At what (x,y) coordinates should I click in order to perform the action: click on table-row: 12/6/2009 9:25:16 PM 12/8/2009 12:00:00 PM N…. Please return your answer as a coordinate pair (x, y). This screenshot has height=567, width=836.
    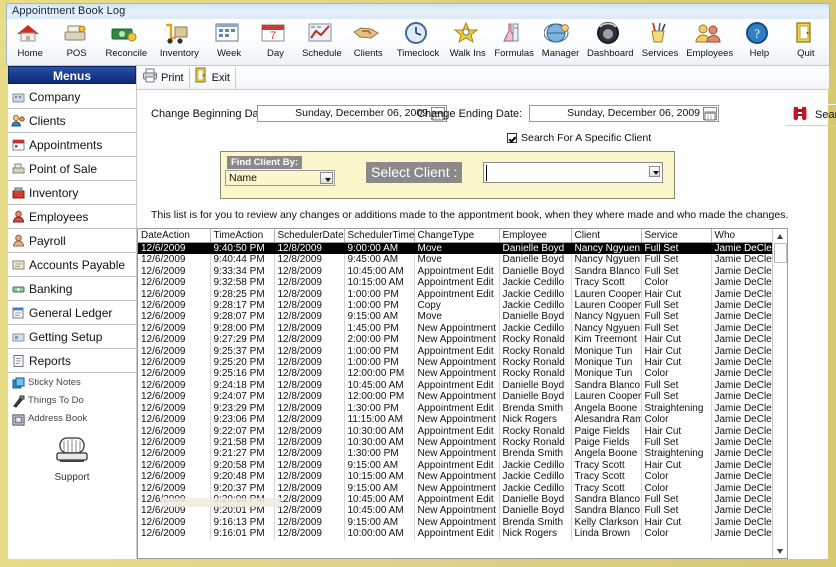
    Looking at the image, I should click on (461, 374).